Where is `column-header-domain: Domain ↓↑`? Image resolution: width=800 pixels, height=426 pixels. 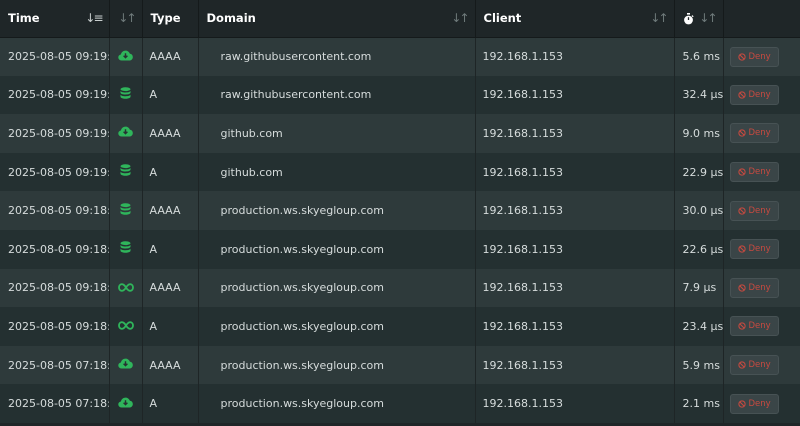 column-header-domain: Domain ↓↑ is located at coordinates (337, 19).